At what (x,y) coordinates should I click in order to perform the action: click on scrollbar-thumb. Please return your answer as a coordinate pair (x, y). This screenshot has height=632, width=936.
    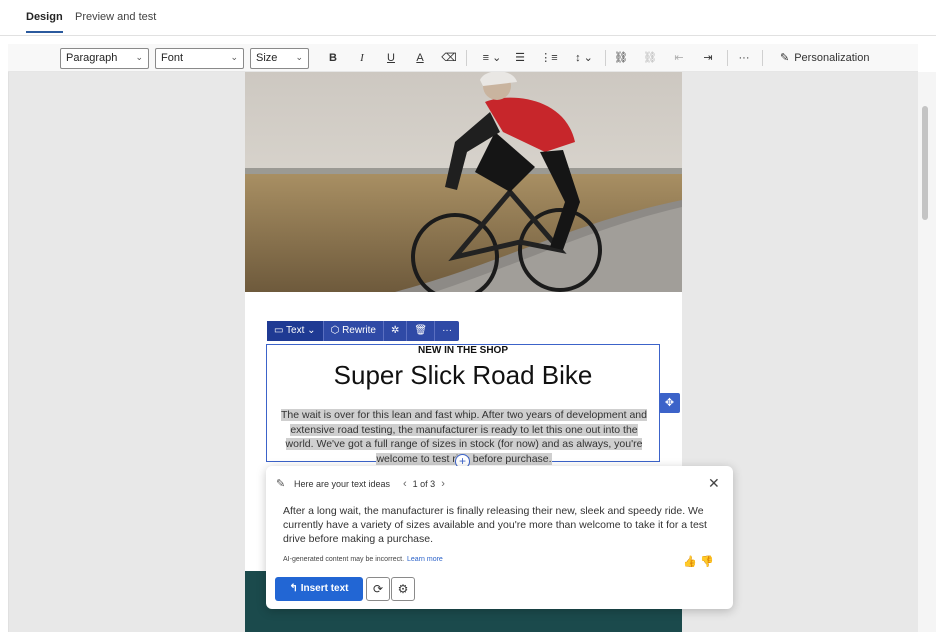
    Looking at the image, I should click on (925, 163).